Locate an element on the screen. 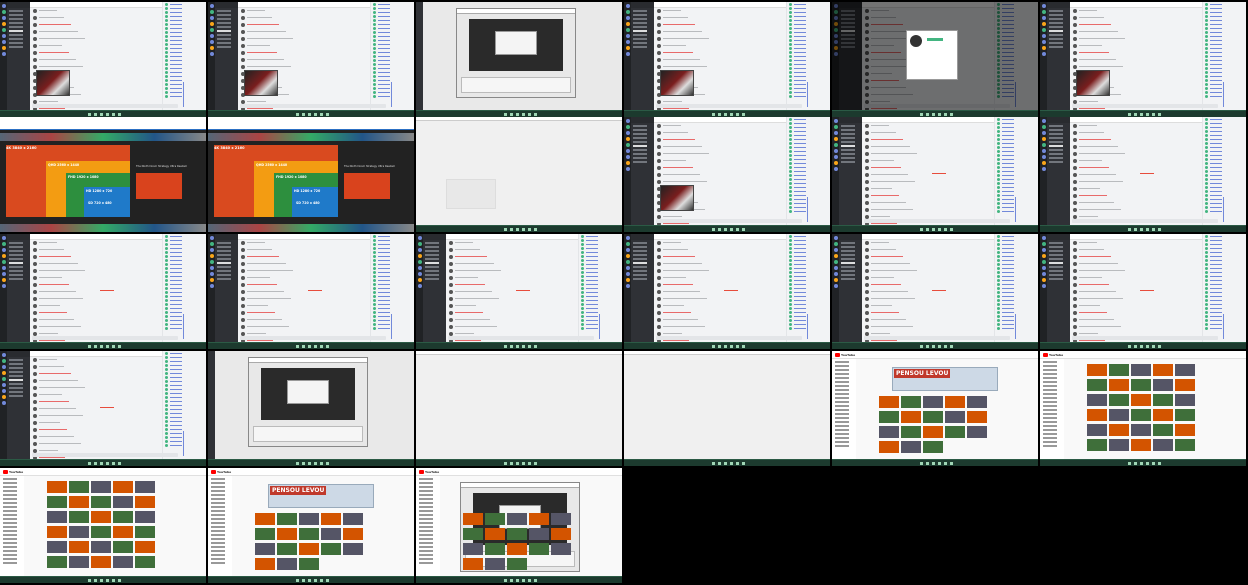  scrollbar is located at coordinates (1223, 326).